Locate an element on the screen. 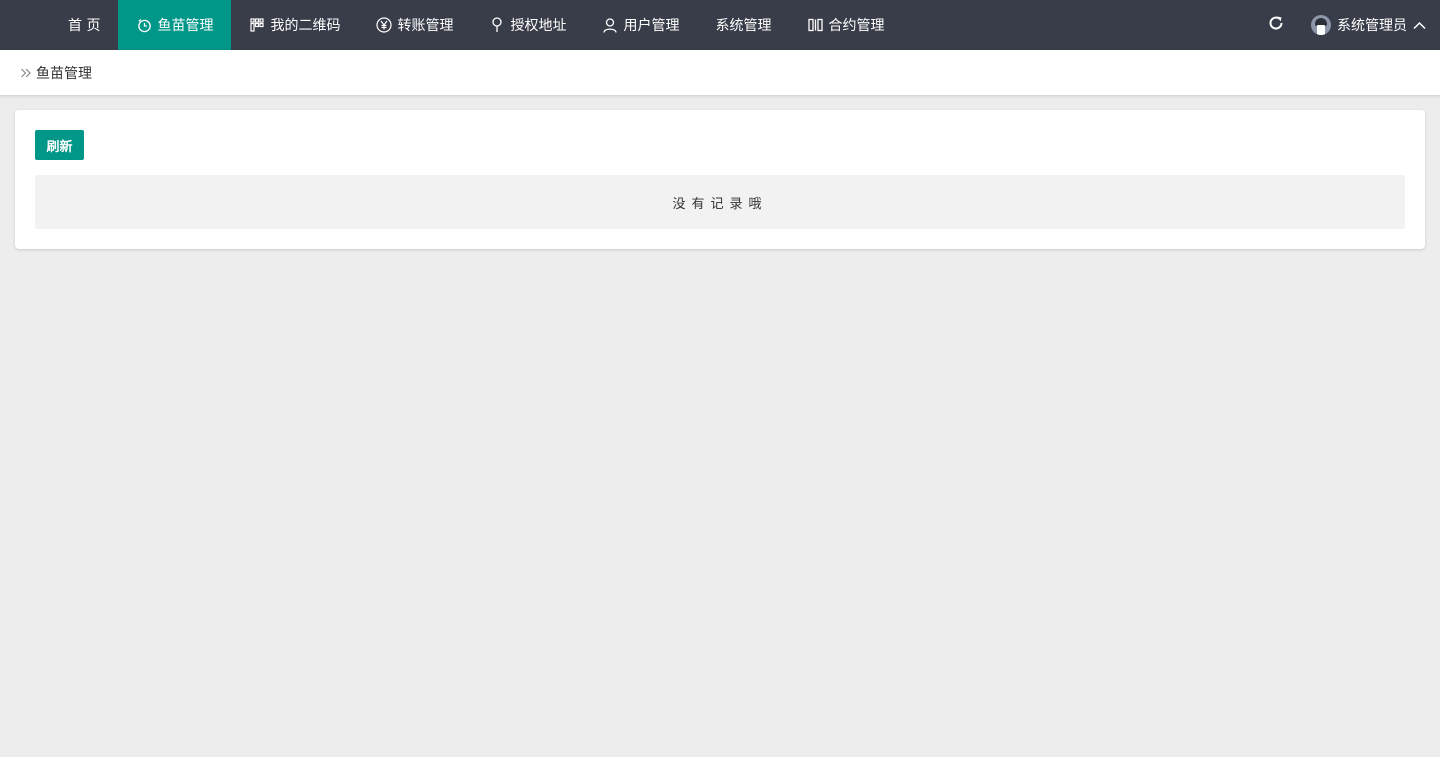 This screenshot has height=757, width=1440. nav-item-label: 转账管理 is located at coordinates (425, 26).